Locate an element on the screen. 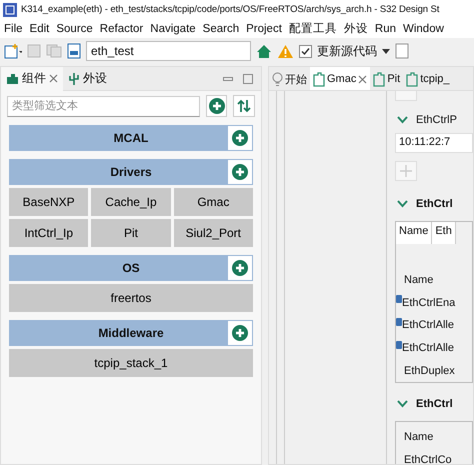 The height and width of the screenshot is (465, 474). component-item: BaseNXP is located at coordinates (48, 202).